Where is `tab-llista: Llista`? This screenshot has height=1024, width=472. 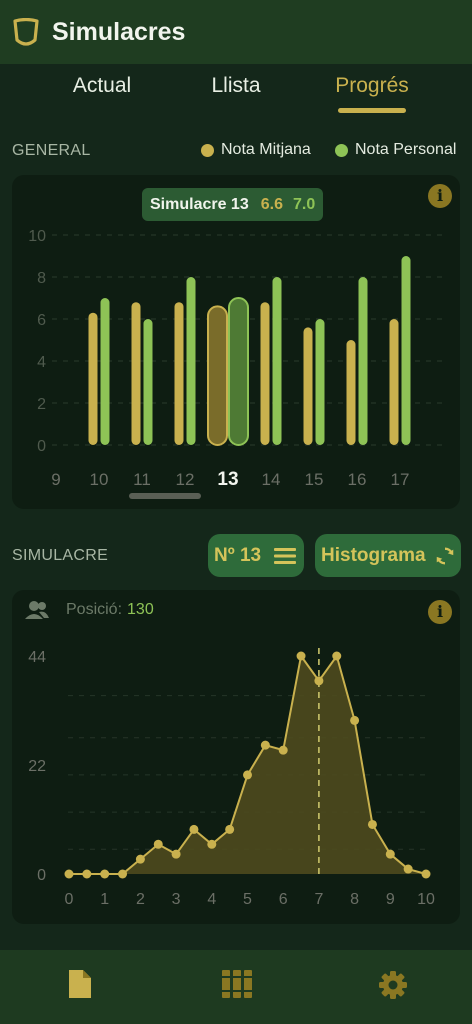
tab-llista: Llista is located at coordinates (236, 86).